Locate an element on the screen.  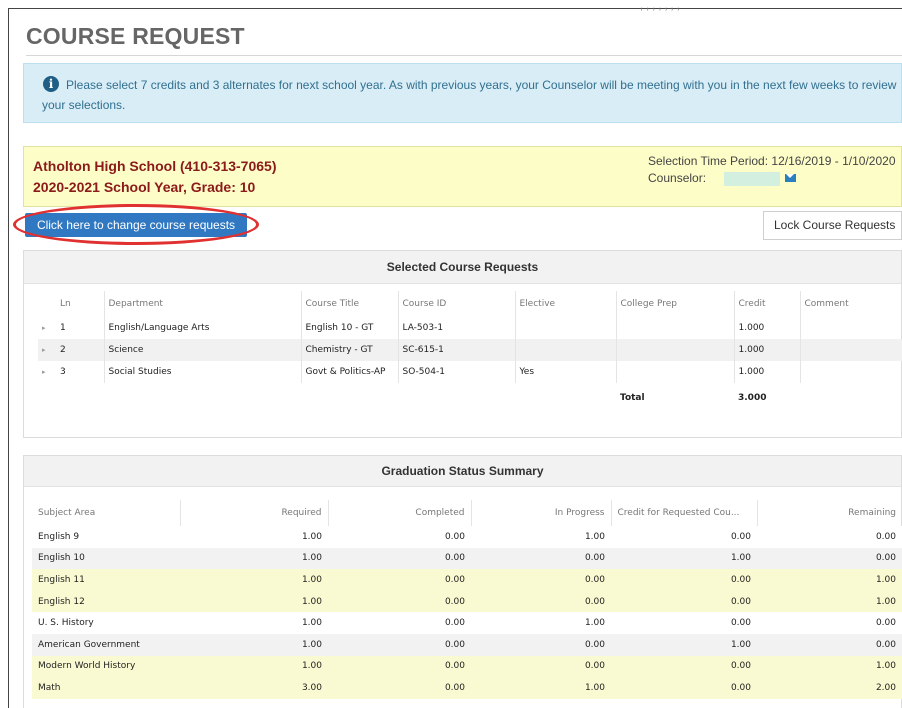
cell-department: Science is located at coordinates (202, 350).